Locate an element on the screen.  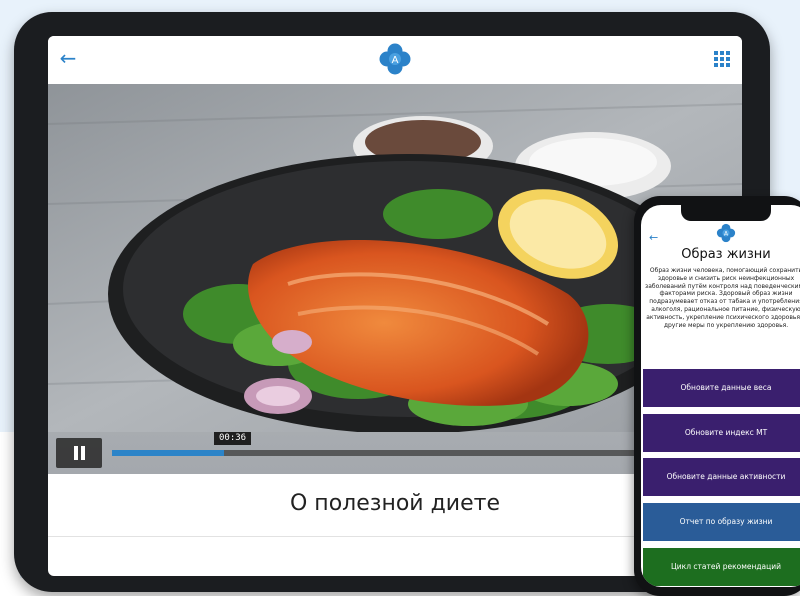
time-tooltip: 00:36 is located at coordinates (233, 438).